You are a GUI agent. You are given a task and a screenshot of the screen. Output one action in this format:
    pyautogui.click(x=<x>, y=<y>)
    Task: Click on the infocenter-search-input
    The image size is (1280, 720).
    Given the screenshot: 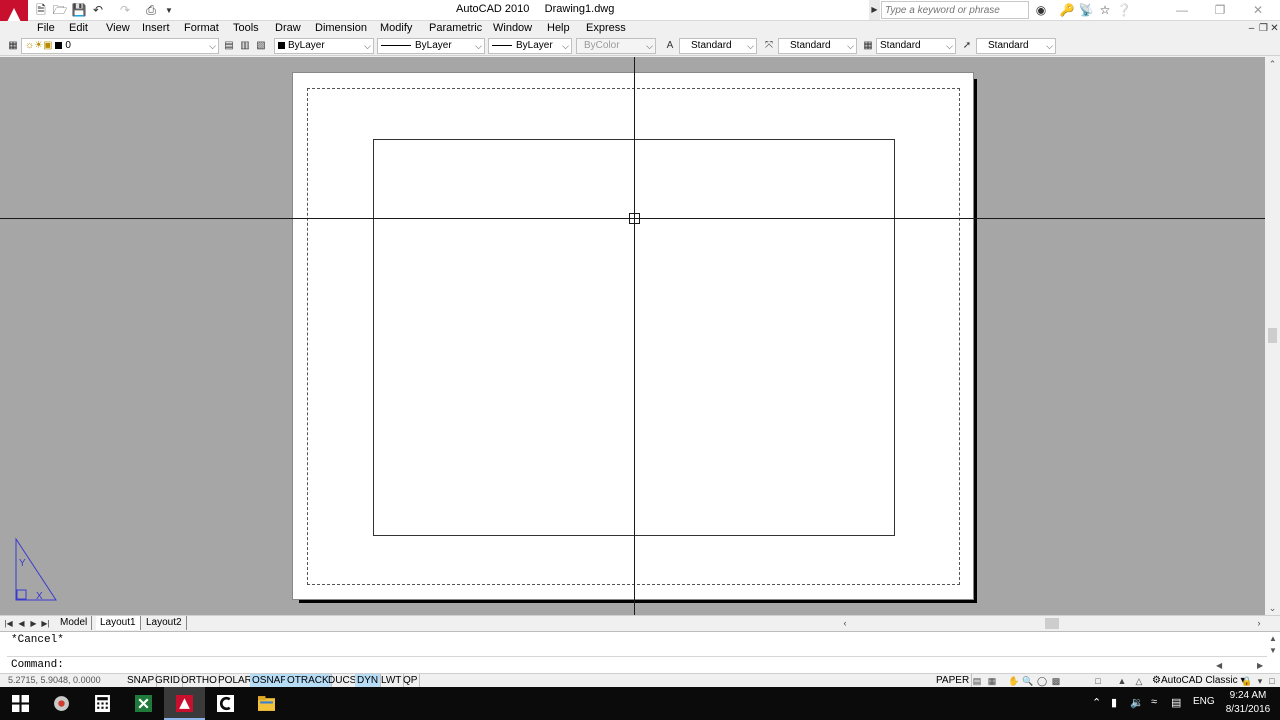 What is the action you would take?
    pyautogui.click(x=955, y=10)
    